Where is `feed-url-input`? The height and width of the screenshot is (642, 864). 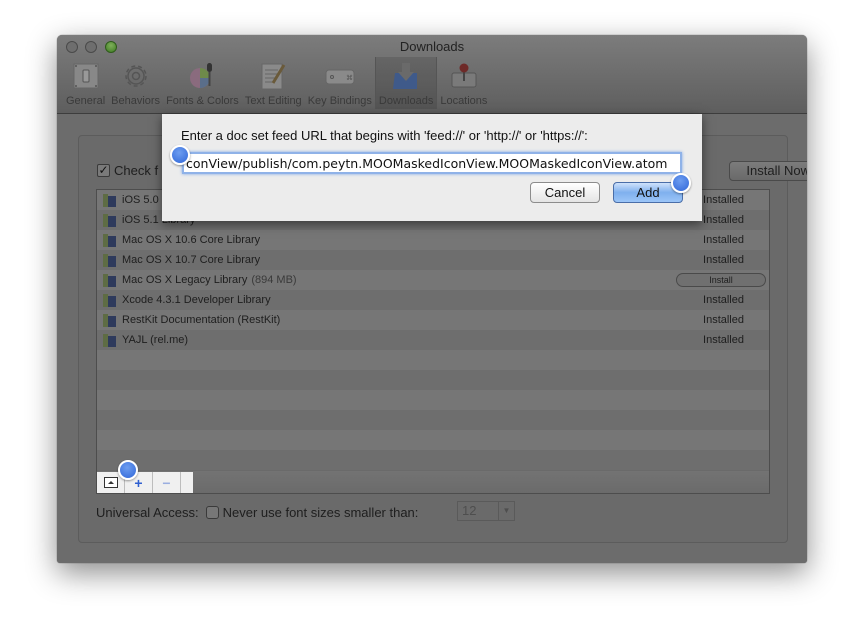
feed-url-input is located at coordinates (432, 163).